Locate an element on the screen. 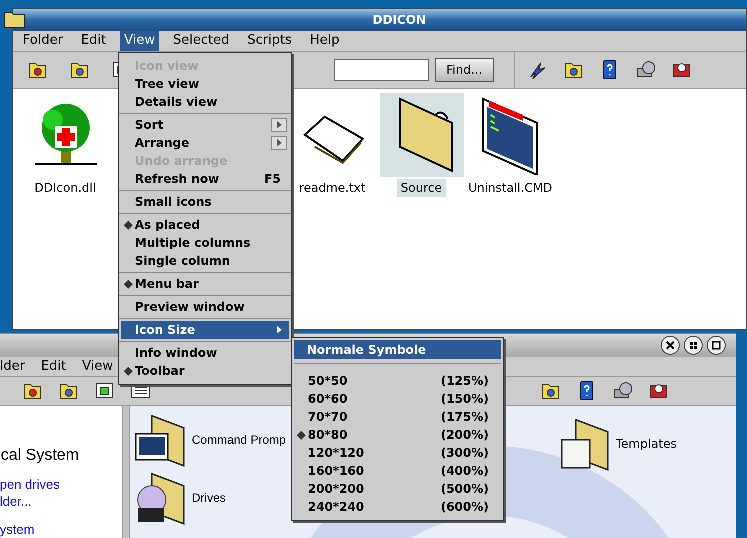 The height and width of the screenshot is (538, 747). menu-item: 80*80 (200%) is located at coordinates (397, 435).